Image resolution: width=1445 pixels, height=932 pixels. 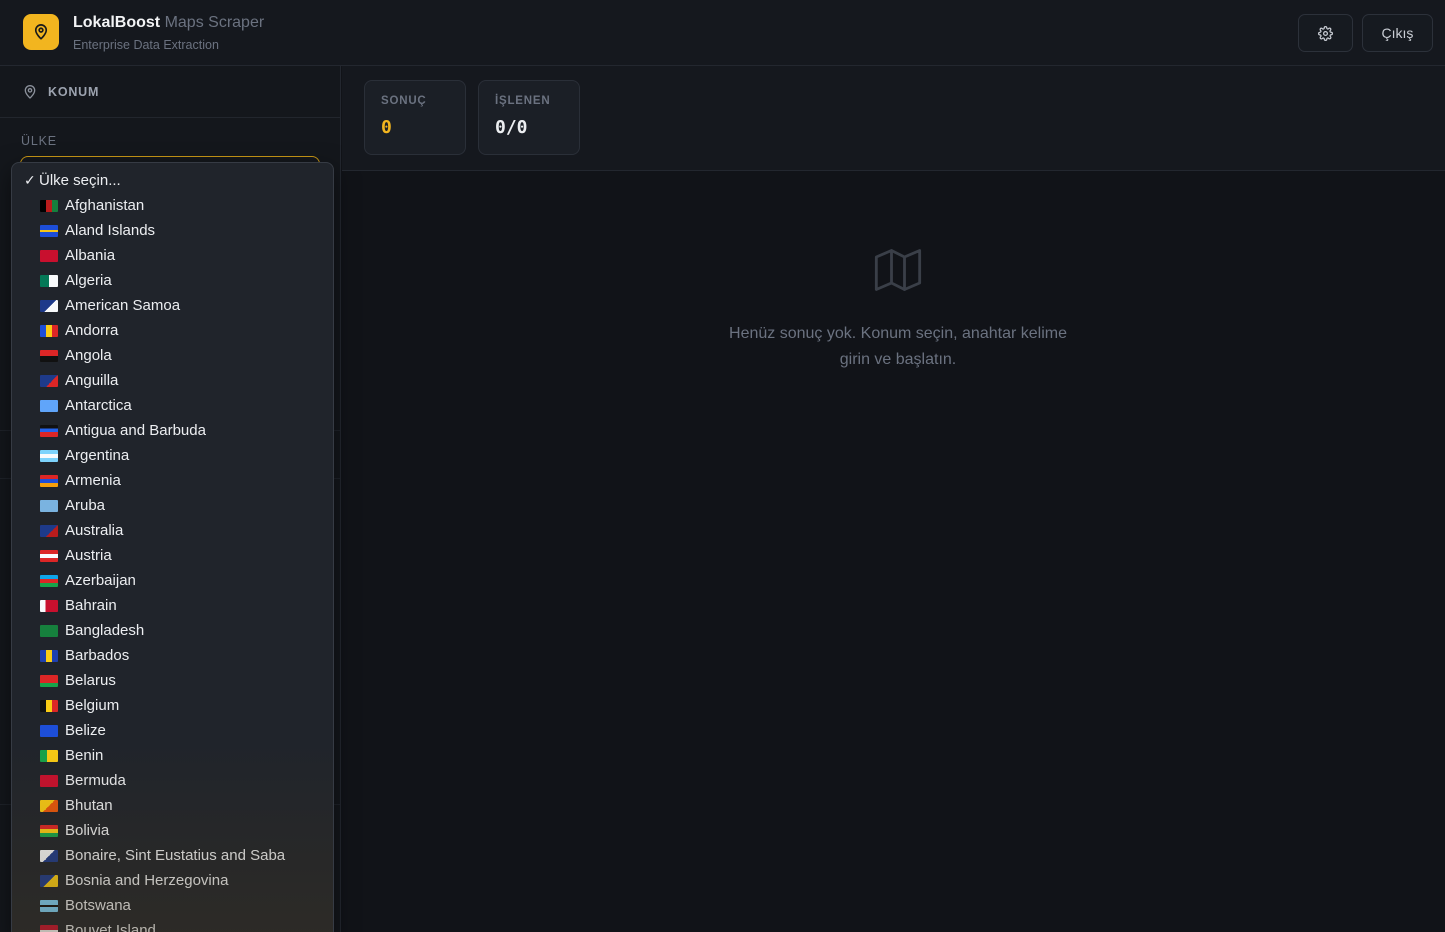 What do you see at coordinates (172, 925) in the screenshot?
I see `country-option: Bouvet Island` at bounding box center [172, 925].